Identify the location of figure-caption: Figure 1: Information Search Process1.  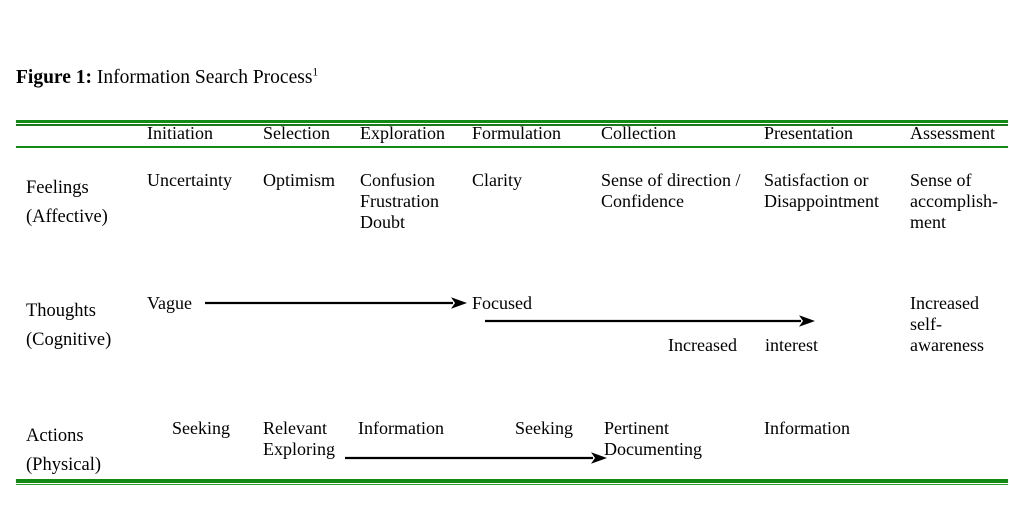
(167, 78).